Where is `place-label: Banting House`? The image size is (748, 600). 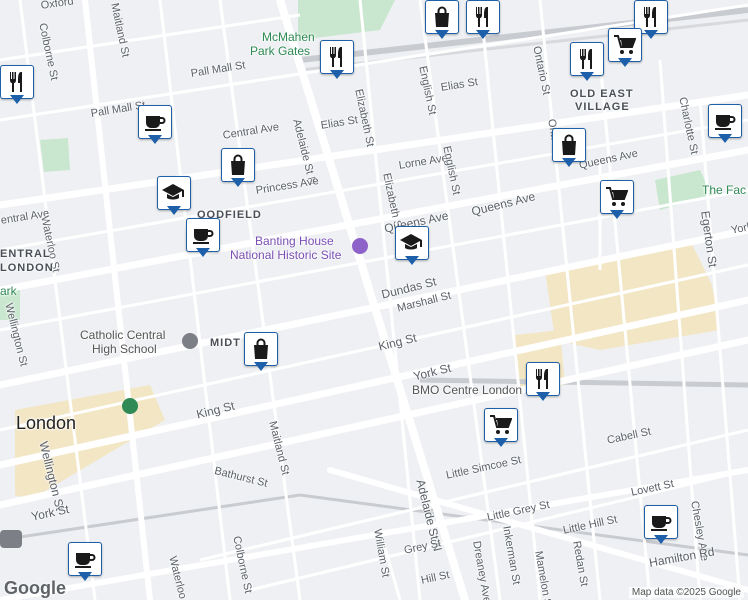 place-label: Banting House is located at coordinates (294, 241).